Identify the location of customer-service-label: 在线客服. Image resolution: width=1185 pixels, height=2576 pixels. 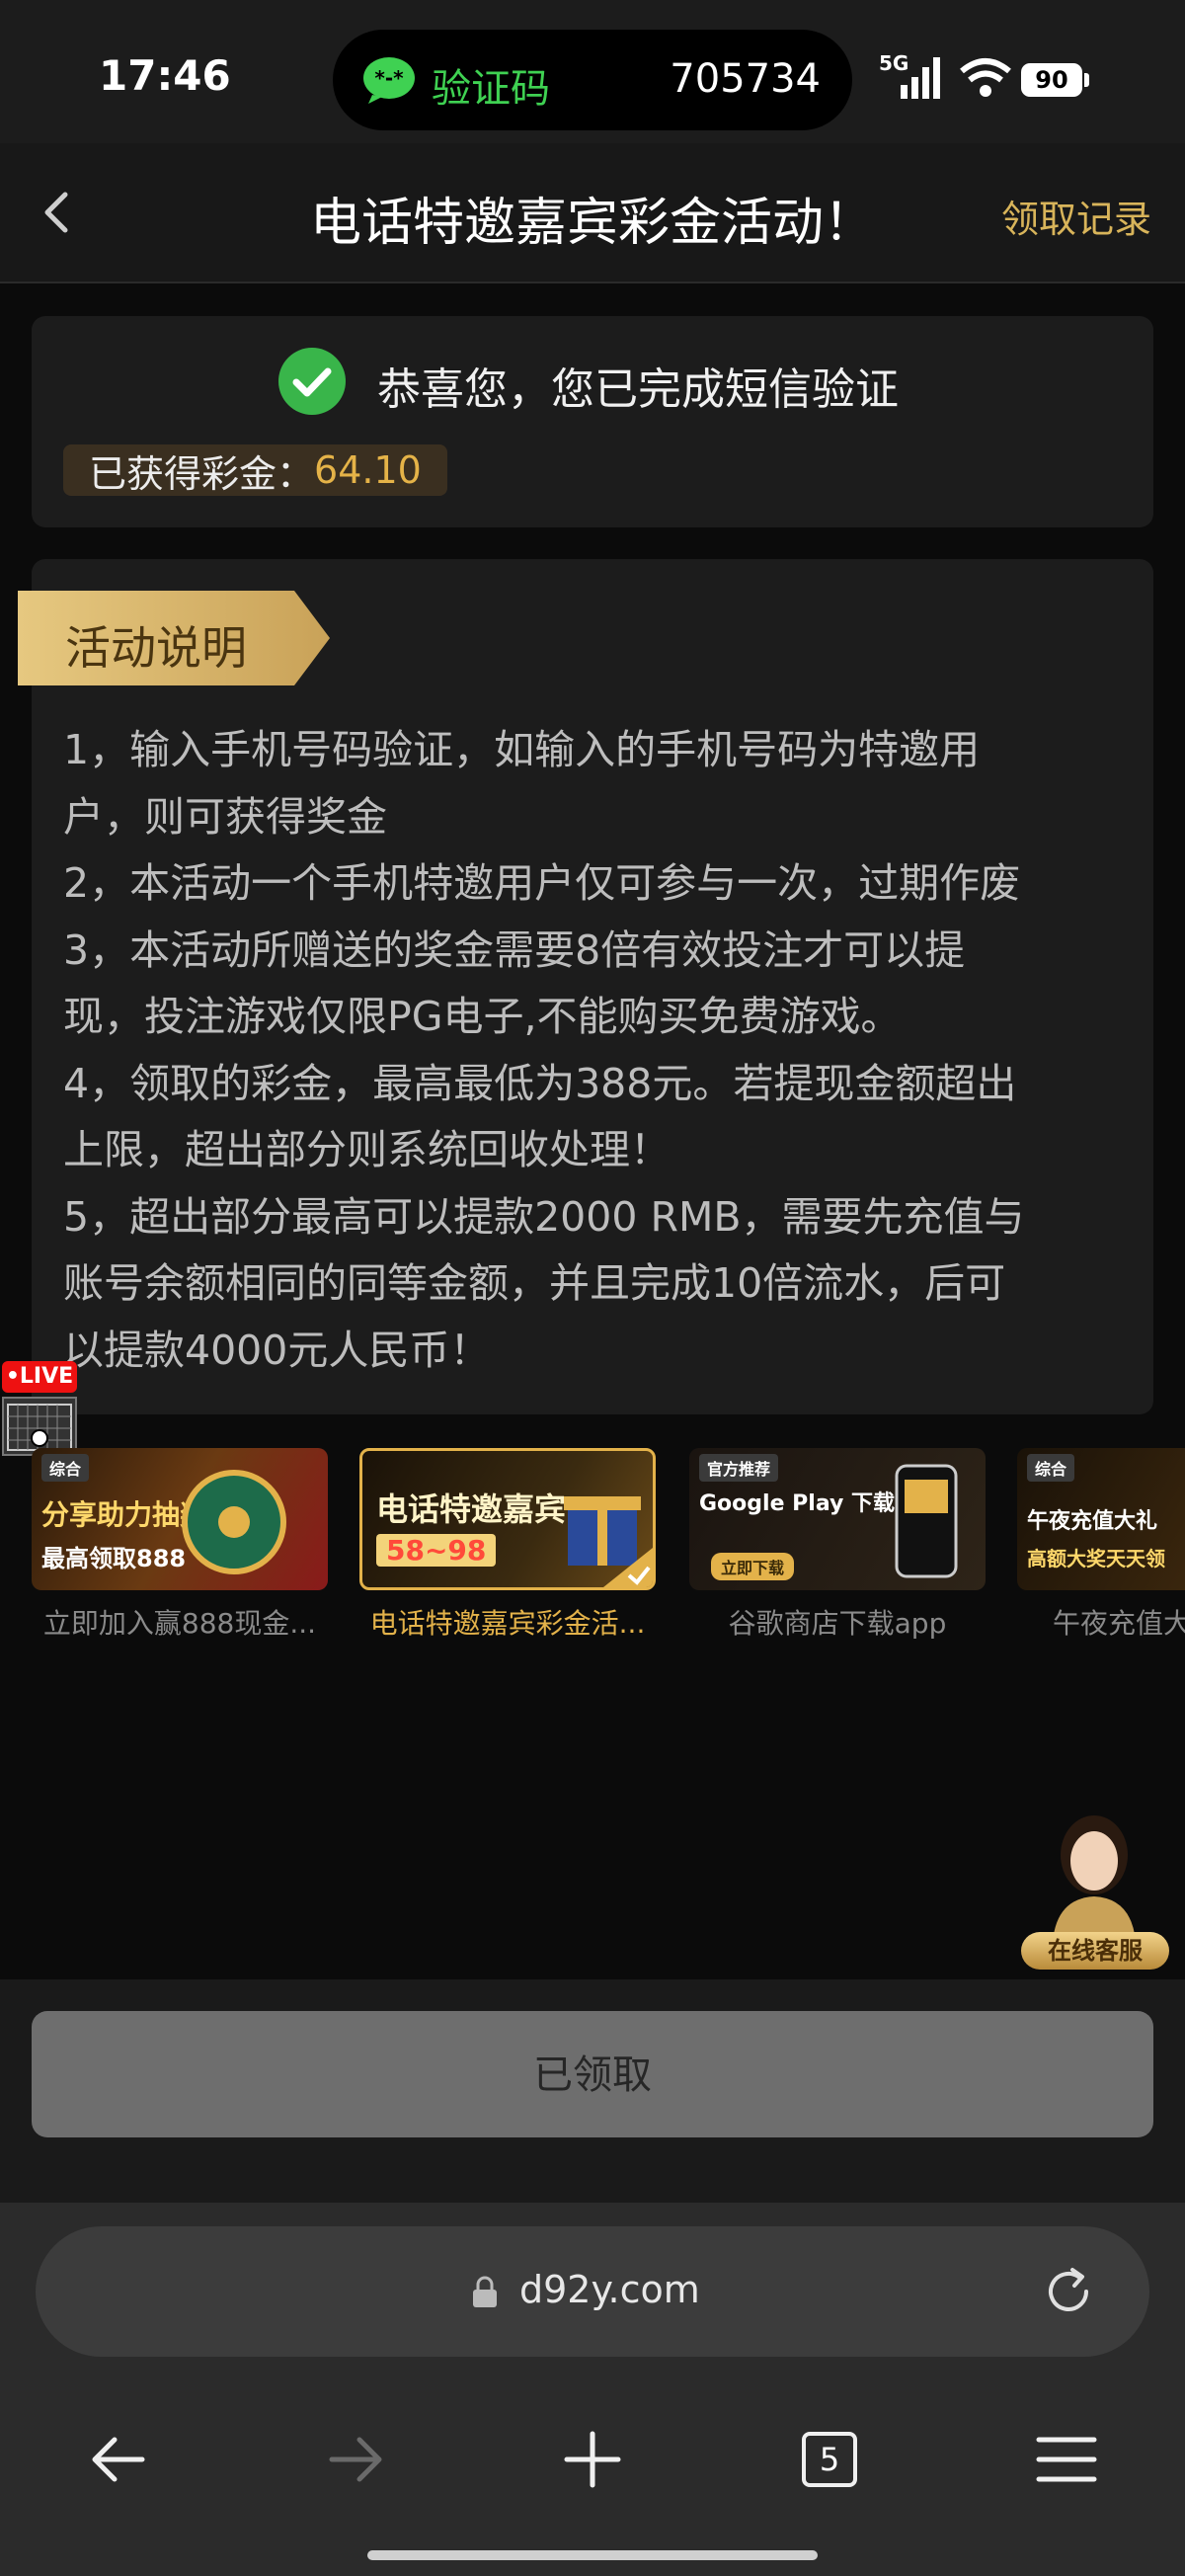
(1095, 1951).